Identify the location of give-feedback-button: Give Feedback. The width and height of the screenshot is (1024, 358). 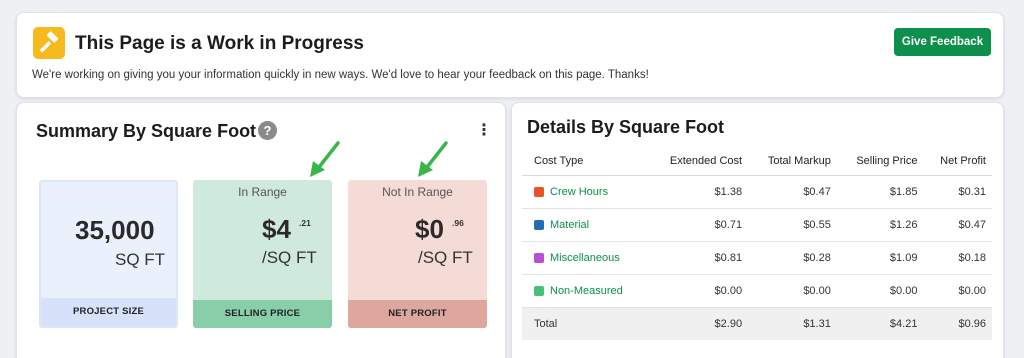
(942, 42).